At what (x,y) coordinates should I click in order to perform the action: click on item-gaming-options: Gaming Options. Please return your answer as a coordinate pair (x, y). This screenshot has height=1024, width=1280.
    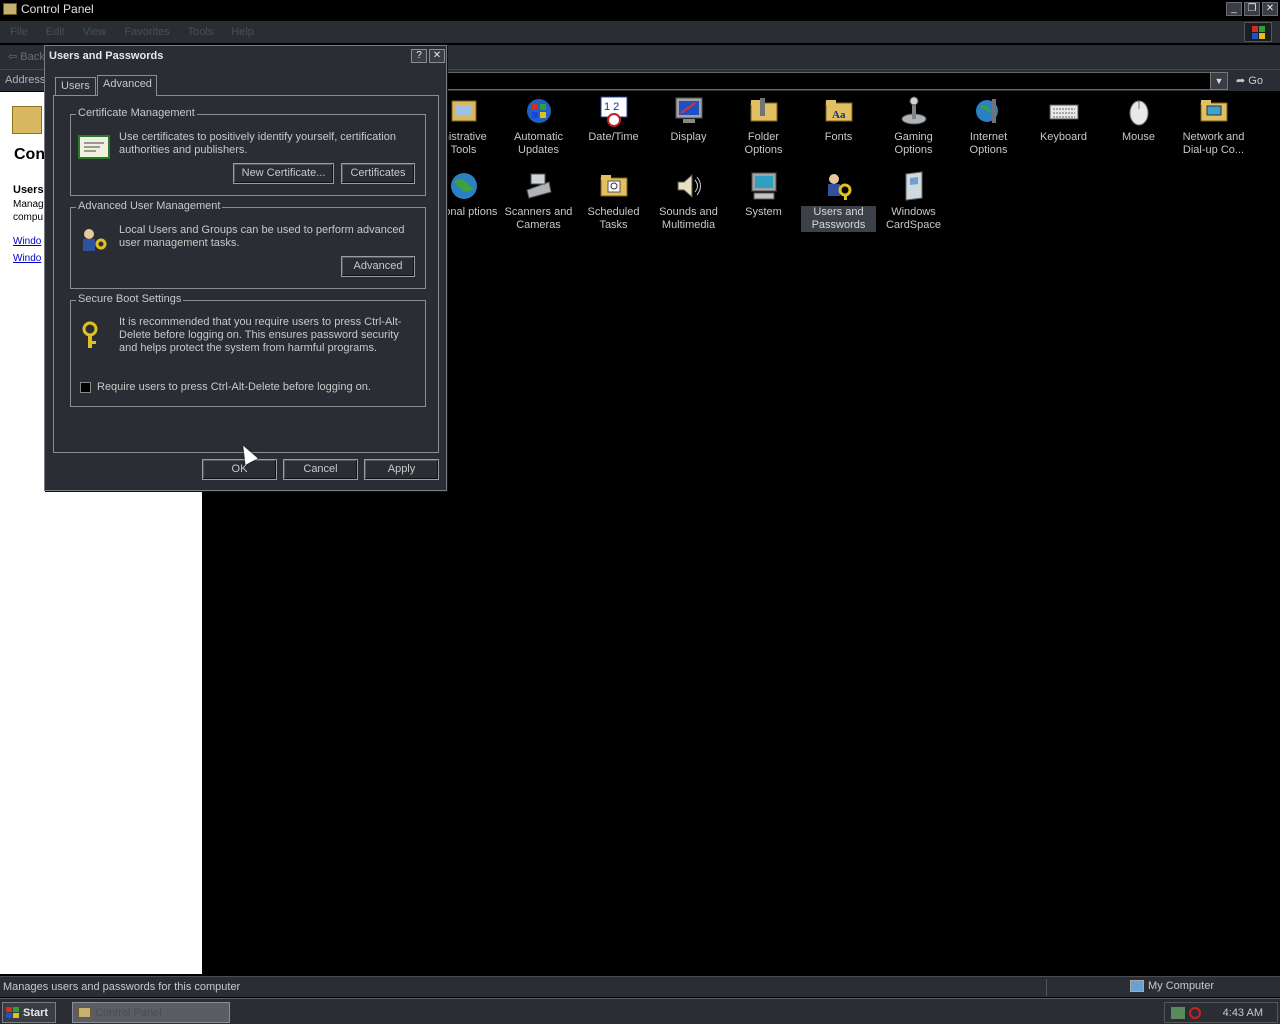
    Looking at the image, I should click on (913, 126).